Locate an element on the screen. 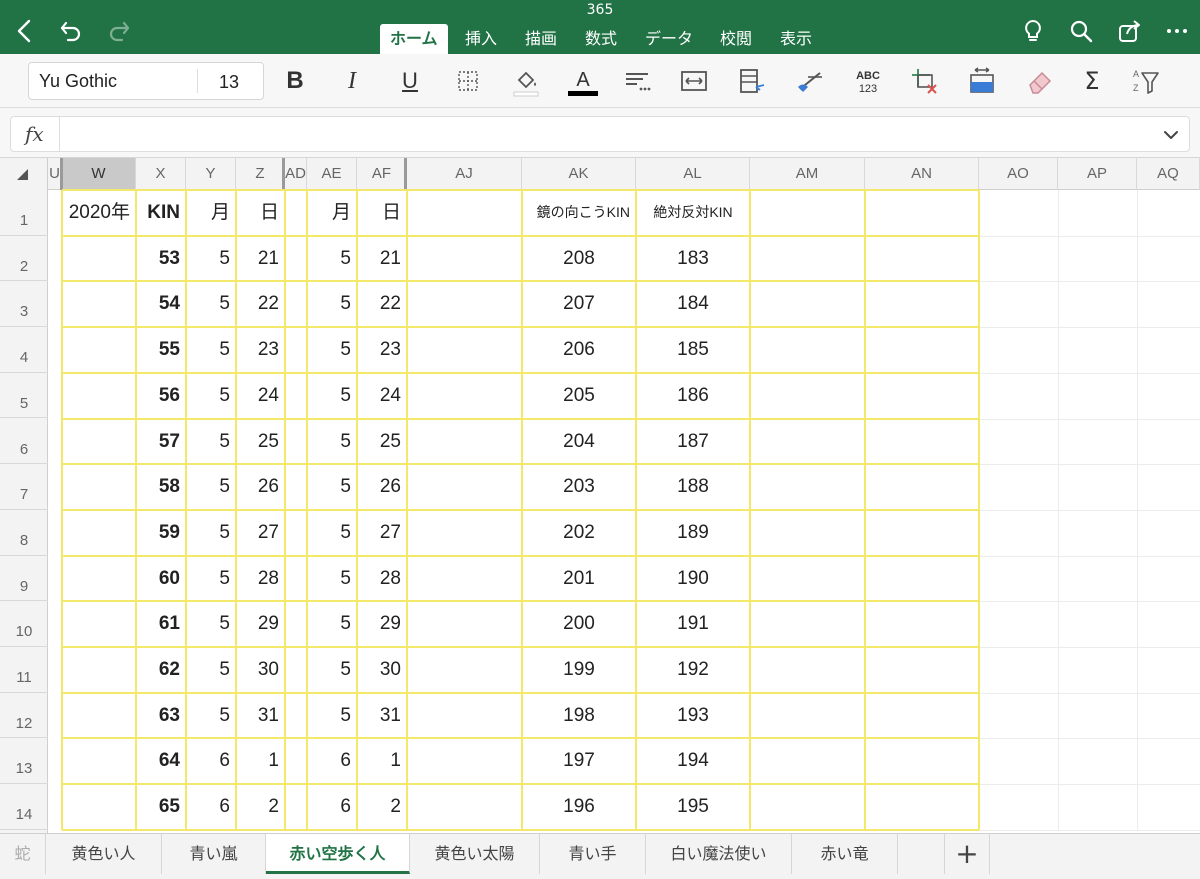 Image resolution: width=1200 pixels, height=879 pixels. cell-ak11-mirror-kin: 199 is located at coordinates (579, 670).